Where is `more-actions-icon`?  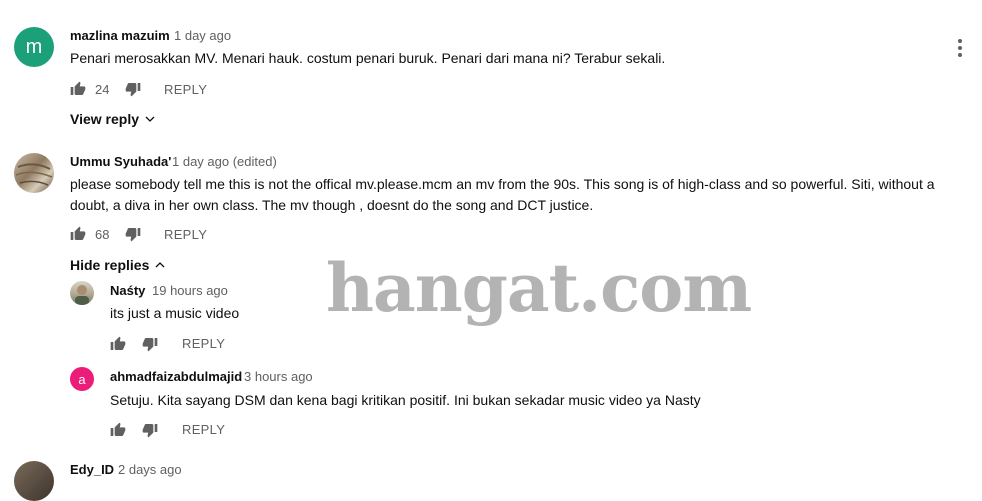
more-actions-icon is located at coordinates (960, 48).